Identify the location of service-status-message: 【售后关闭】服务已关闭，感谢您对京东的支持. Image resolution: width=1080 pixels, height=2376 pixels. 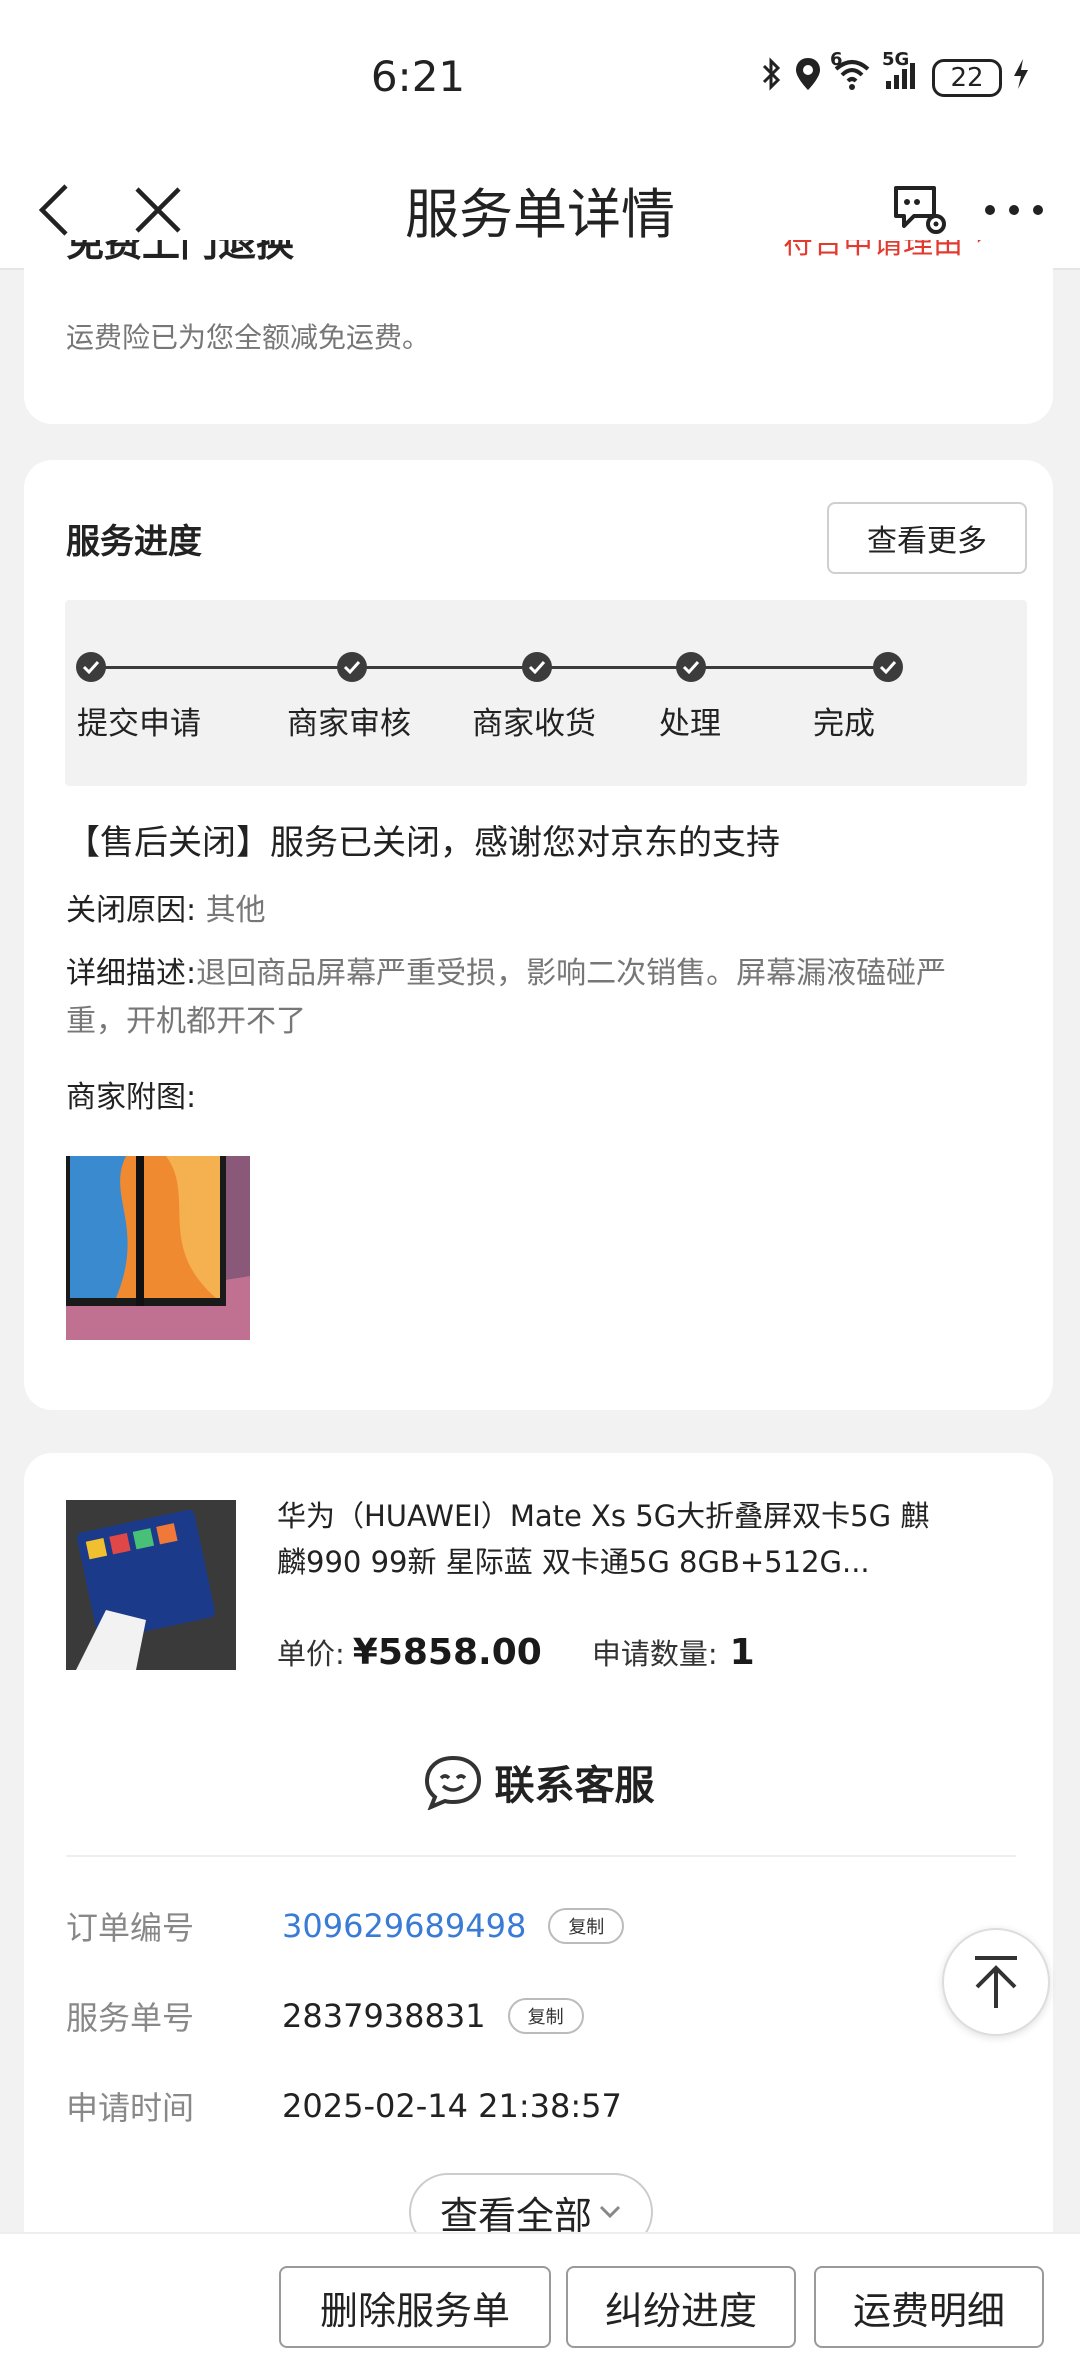
(423, 843).